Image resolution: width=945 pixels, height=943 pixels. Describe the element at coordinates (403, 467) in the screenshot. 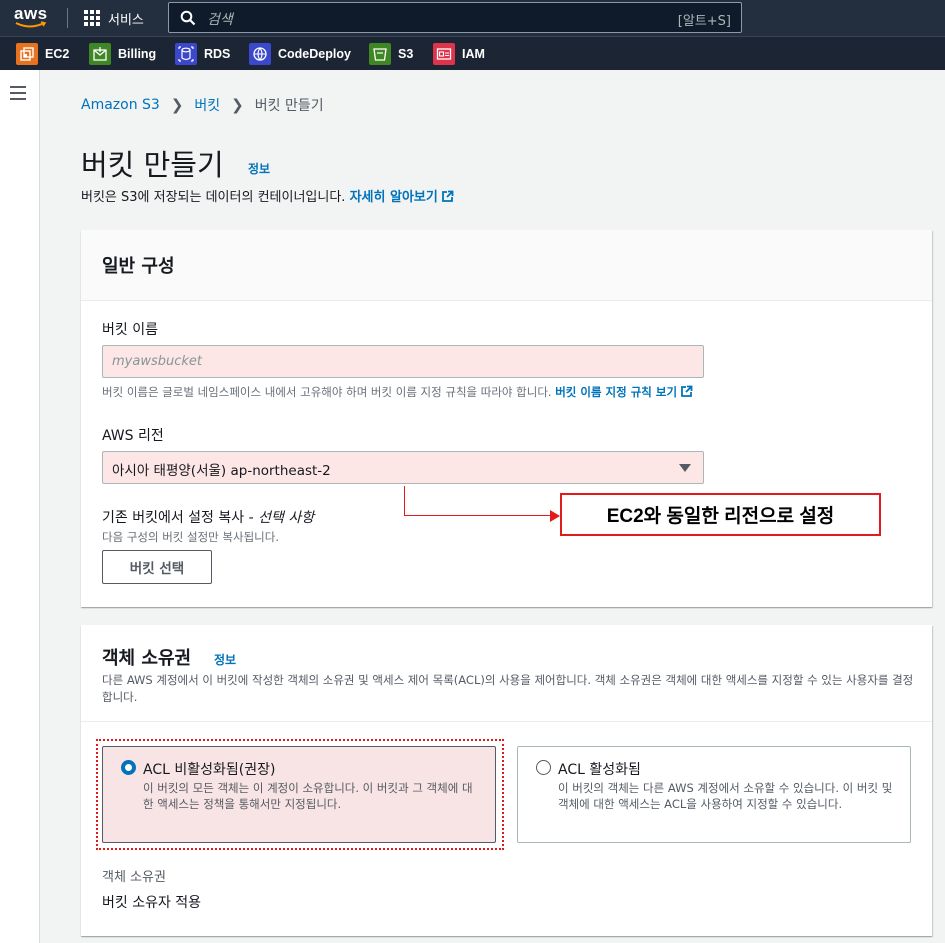

I see `aws-region-select: 아시아 태평양(서울) ap-northeast-2` at that location.